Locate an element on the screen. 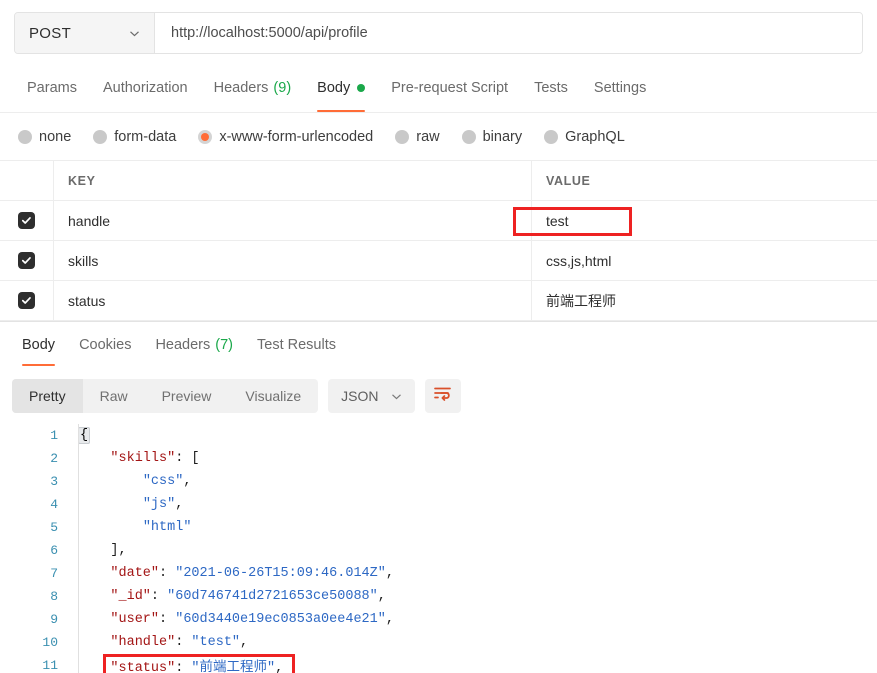 The height and width of the screenshot is (673, 877). row-key-cell: status is located at coordinates (293, 300).